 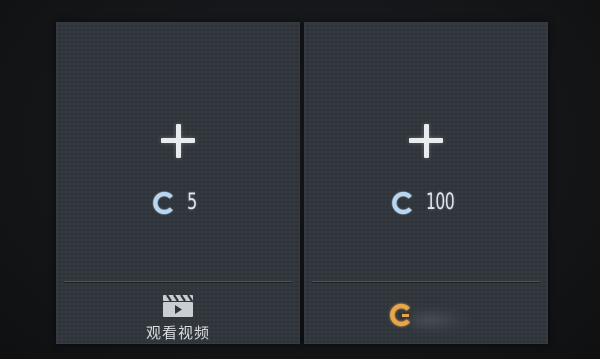 What do you see at coordinates (442, 320) in the screenshot?
I see `touch-blur` at bounding box center [442, 320].